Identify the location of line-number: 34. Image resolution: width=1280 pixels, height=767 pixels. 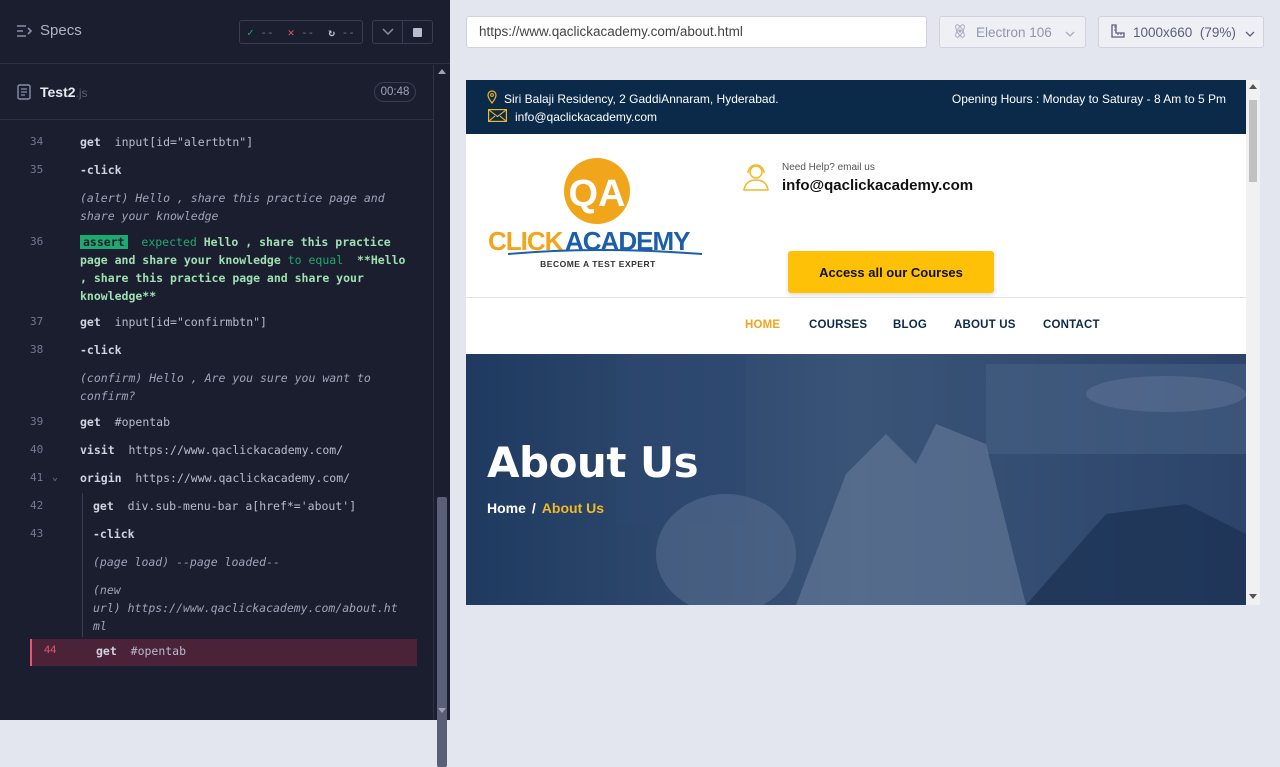
(37, 141).